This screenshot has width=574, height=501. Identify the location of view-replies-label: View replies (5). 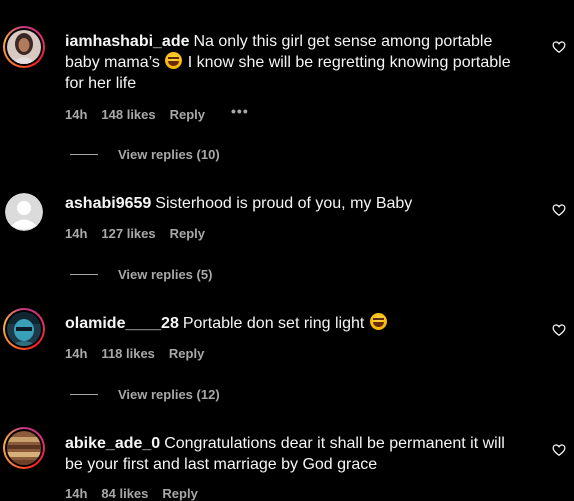
(165, 274).